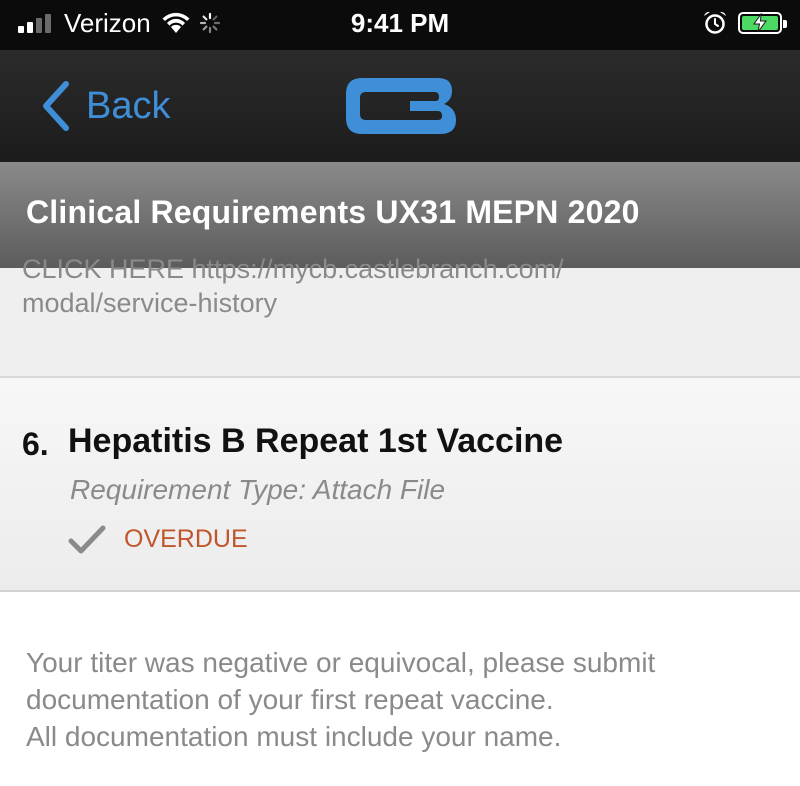 This screenshot has height=786, width=800. I want to click on cb-logo-icon, so click(401, 106).